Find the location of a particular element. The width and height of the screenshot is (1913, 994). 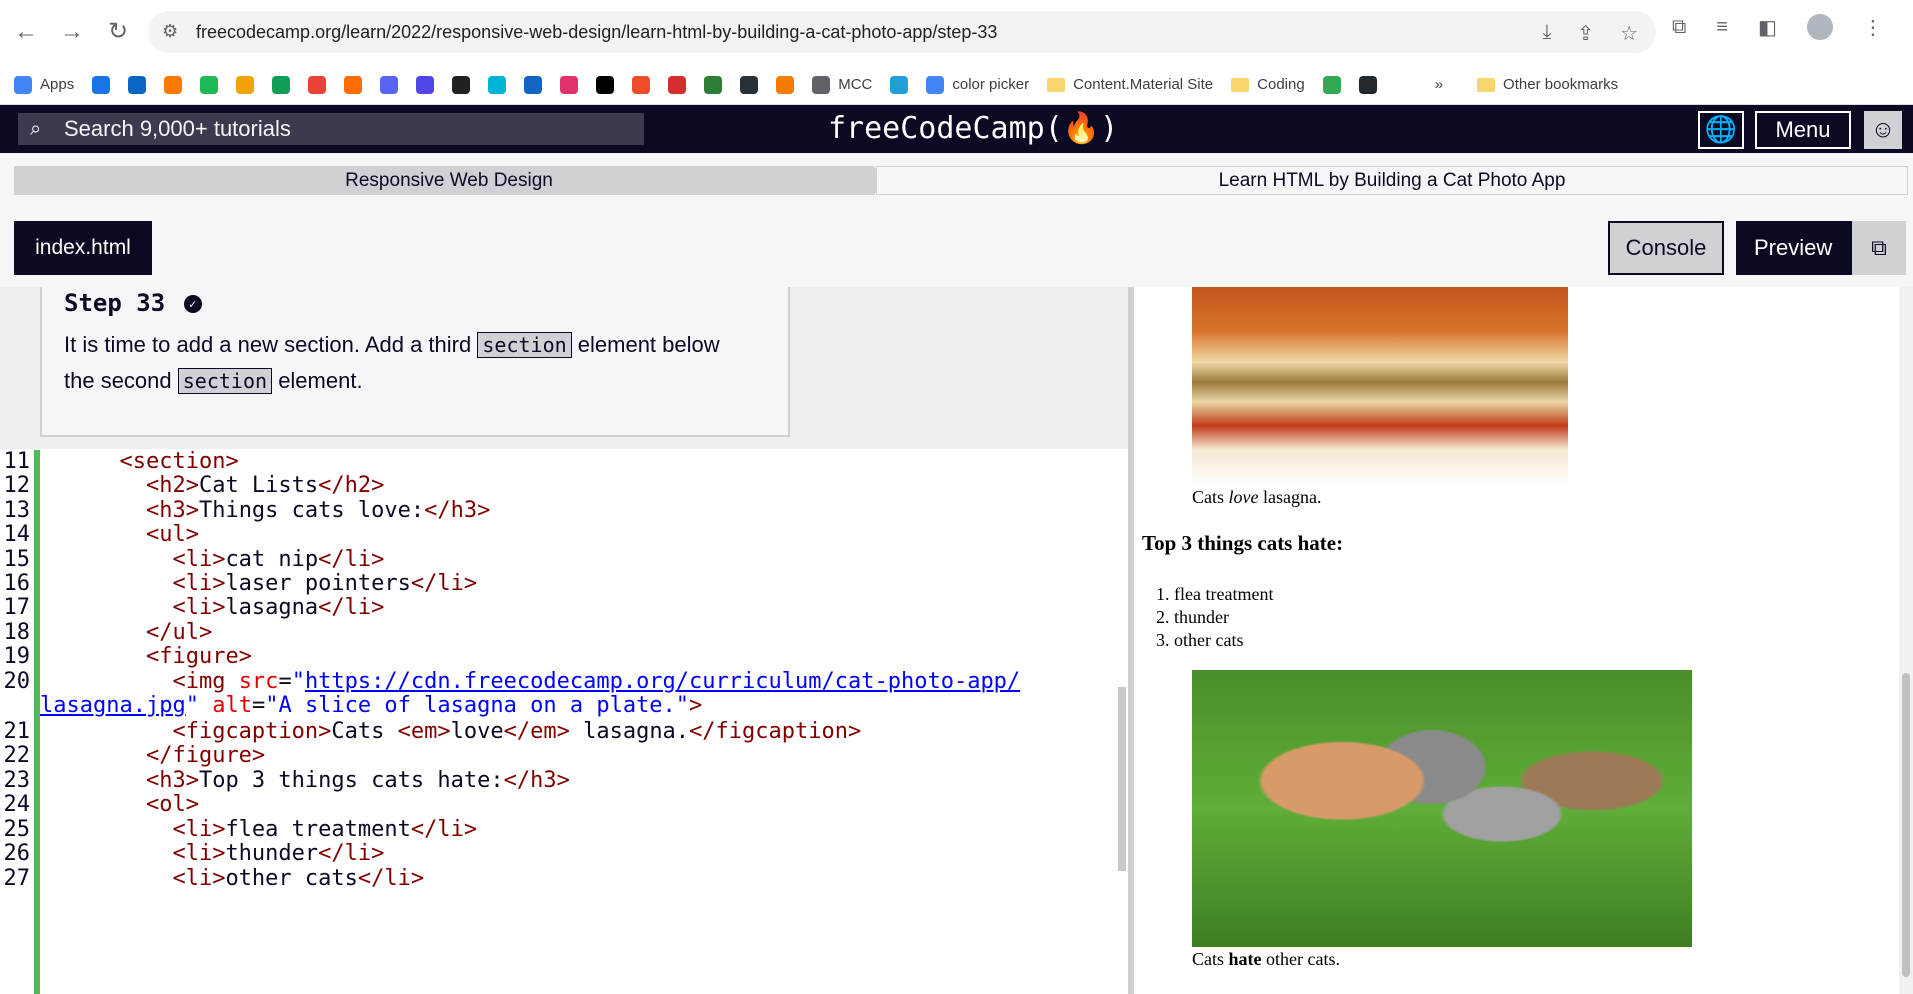

bookmark-item: MCC is located at coordinates (842, 84).